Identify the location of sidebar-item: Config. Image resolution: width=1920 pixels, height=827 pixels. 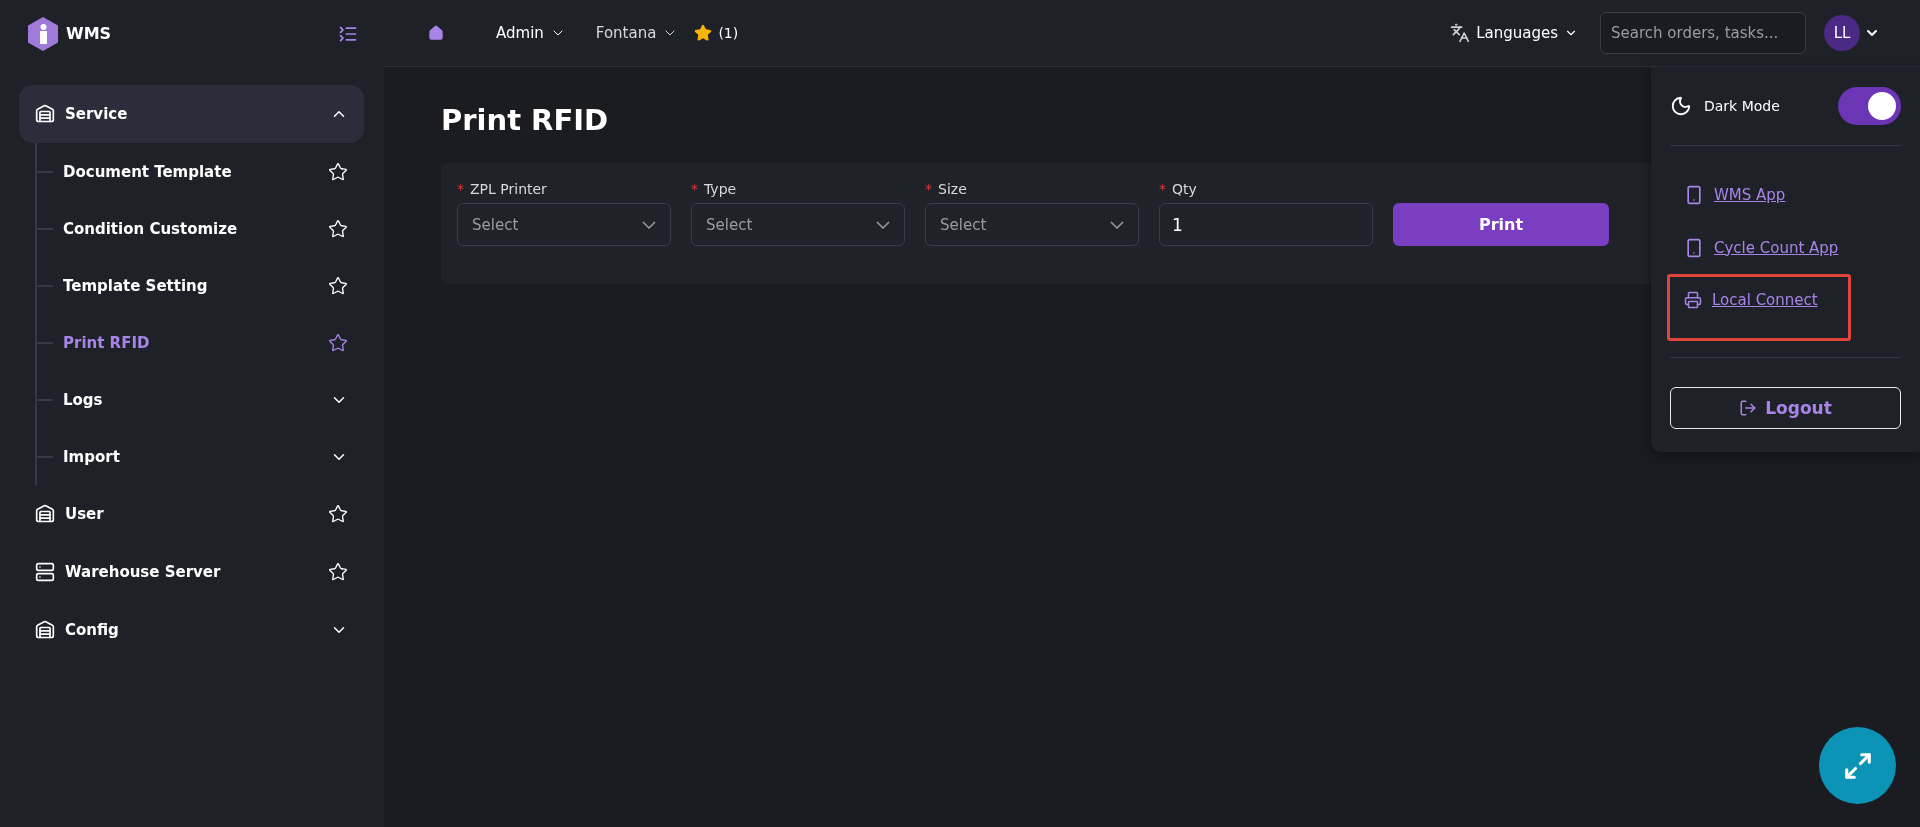
(191, 630).